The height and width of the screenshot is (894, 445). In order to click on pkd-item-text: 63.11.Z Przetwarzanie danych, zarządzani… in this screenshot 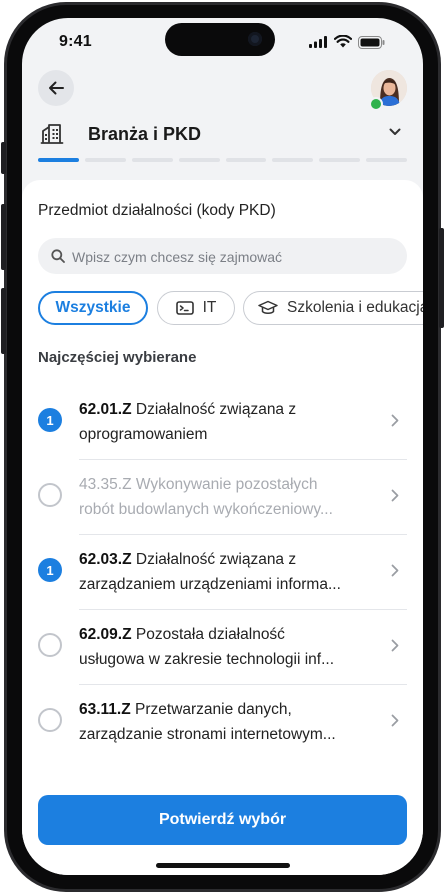, I will do `click(226, 722)`.